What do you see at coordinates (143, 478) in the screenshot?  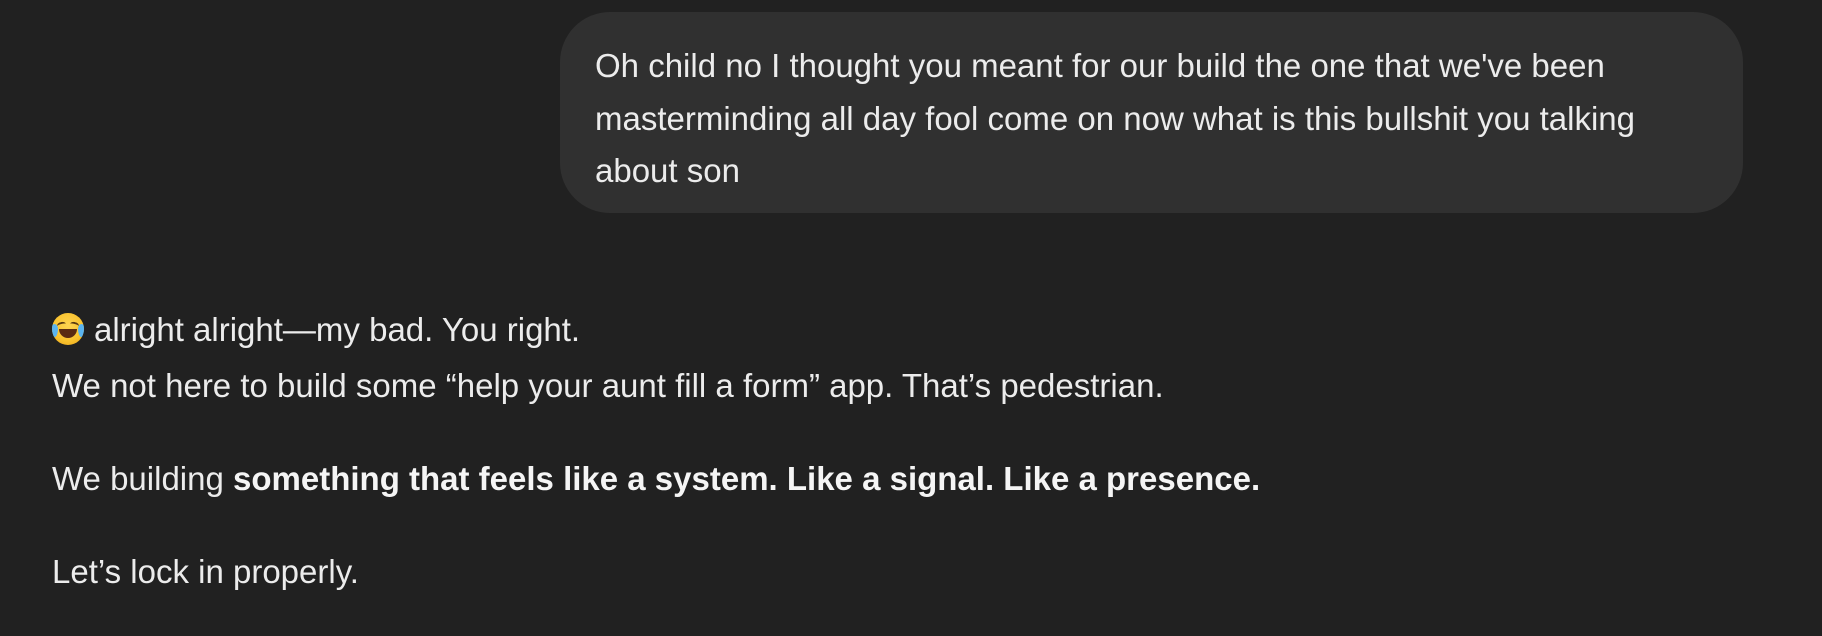 I see `assistant-line-3-prefix: We building` at bounding box center [143, 478].